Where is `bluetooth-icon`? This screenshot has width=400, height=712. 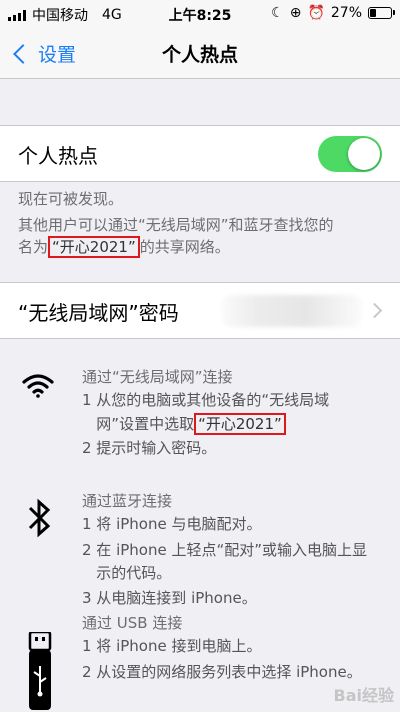
bluetooth-icon is located at coordinates (39, 518).